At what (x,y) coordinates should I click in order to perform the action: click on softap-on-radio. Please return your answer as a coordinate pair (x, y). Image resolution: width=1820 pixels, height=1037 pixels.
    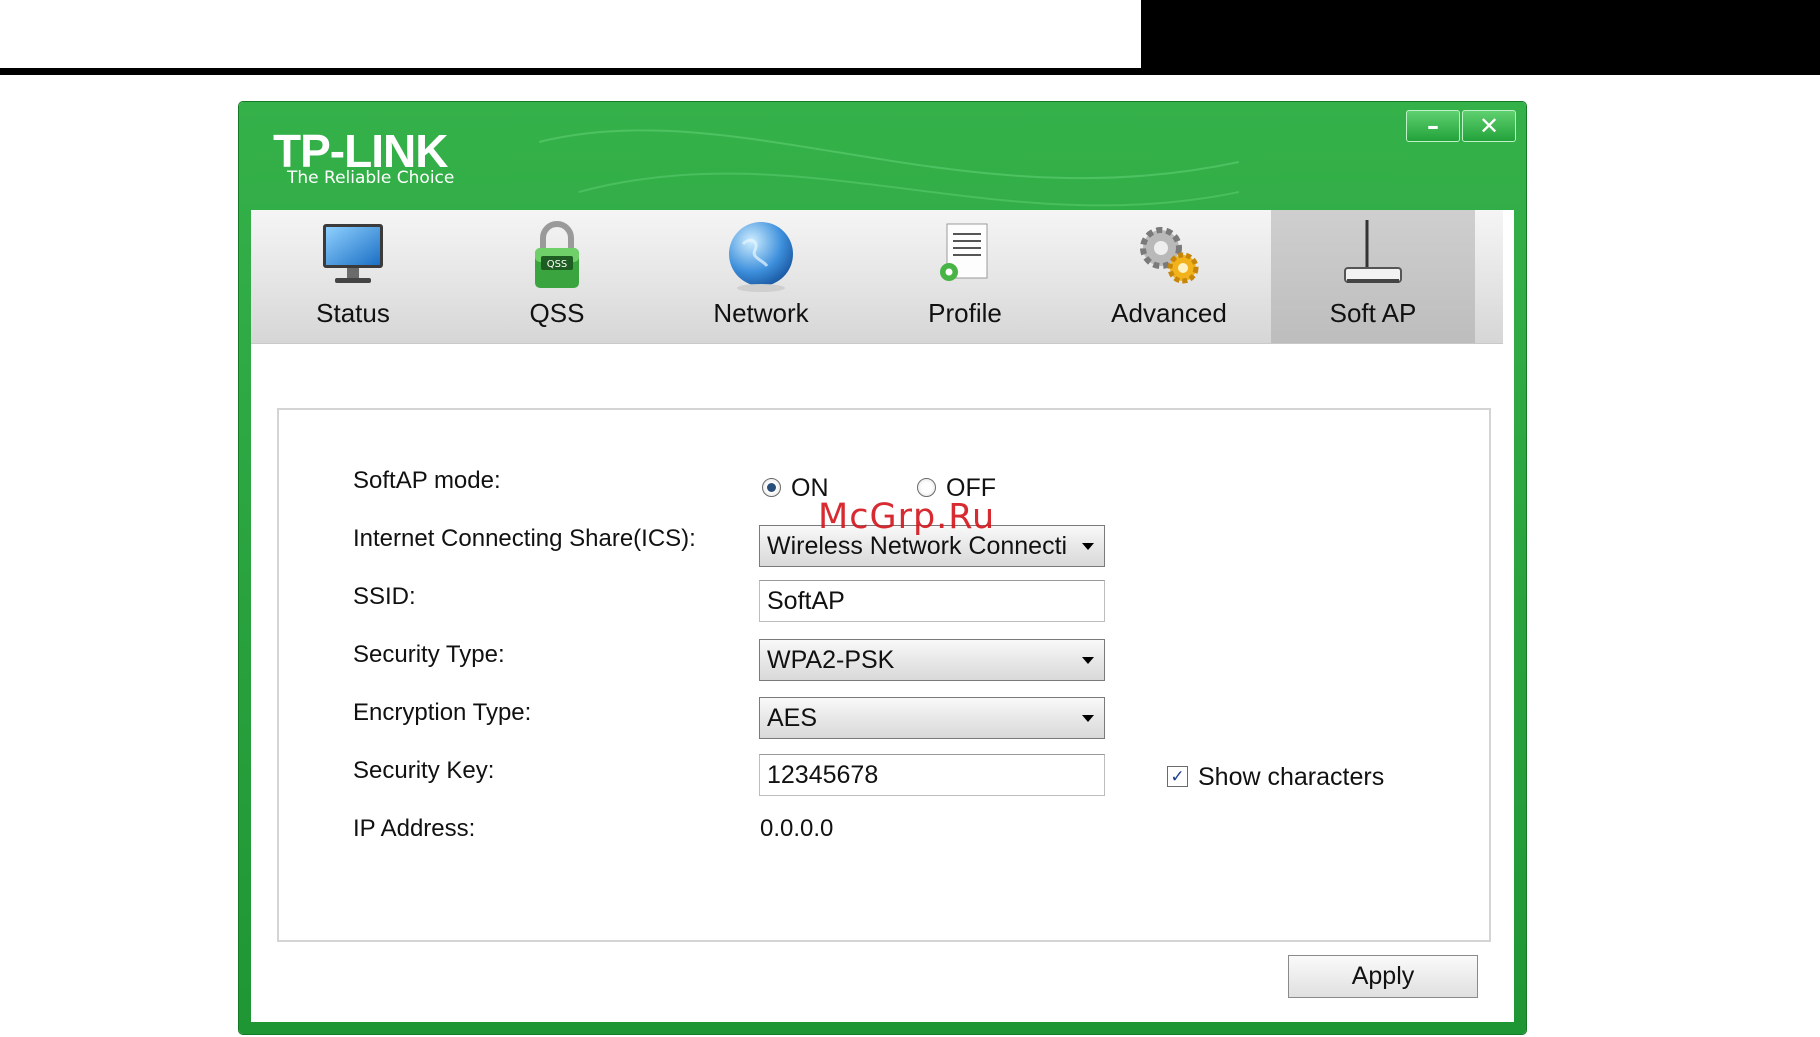
    Looking at the image, I should click on (771, 487).